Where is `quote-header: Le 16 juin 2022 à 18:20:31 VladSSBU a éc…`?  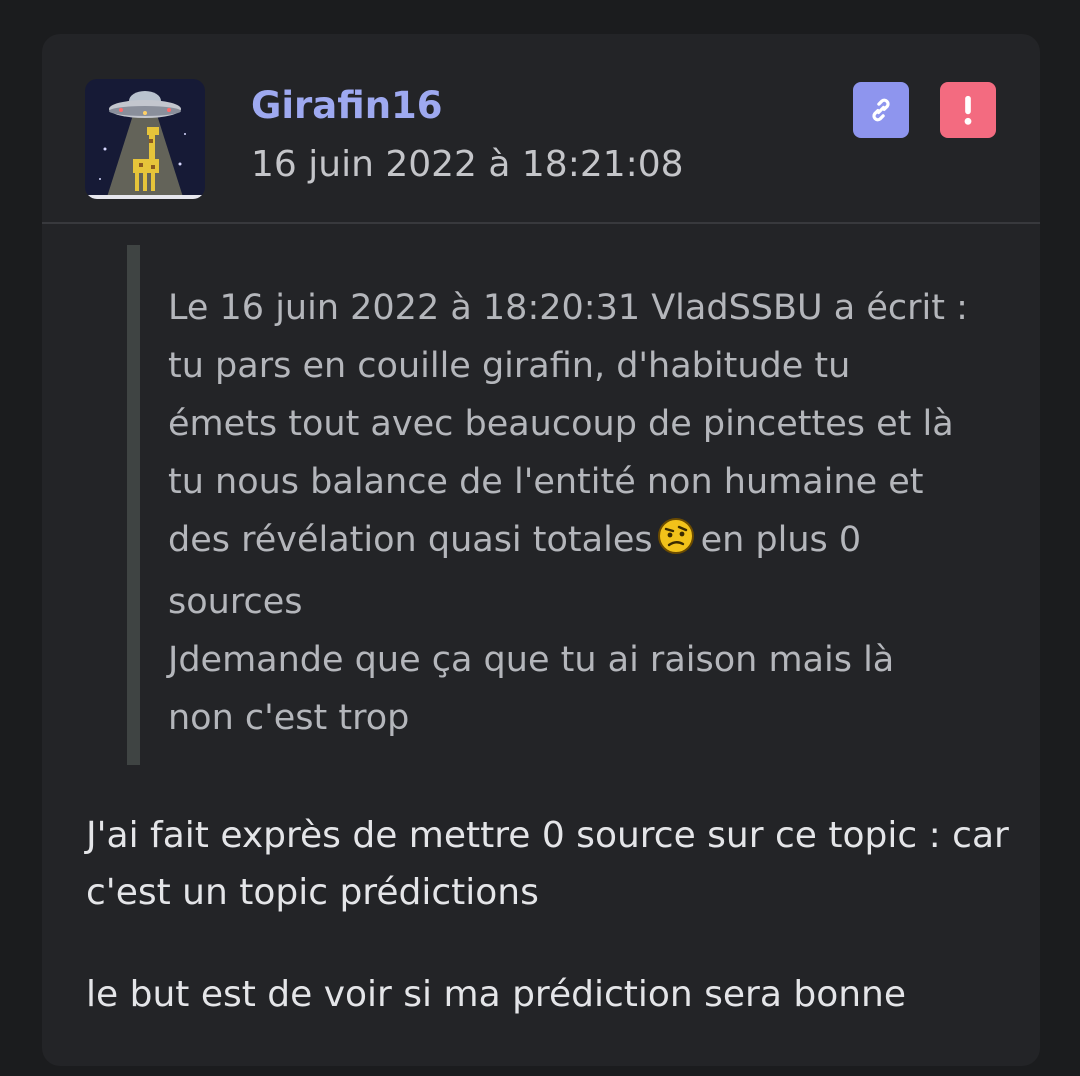
quote-header: Le 16 juin 2022 à 18:20:31 VladSSBU a éc… is located at coordinates (568, 308).